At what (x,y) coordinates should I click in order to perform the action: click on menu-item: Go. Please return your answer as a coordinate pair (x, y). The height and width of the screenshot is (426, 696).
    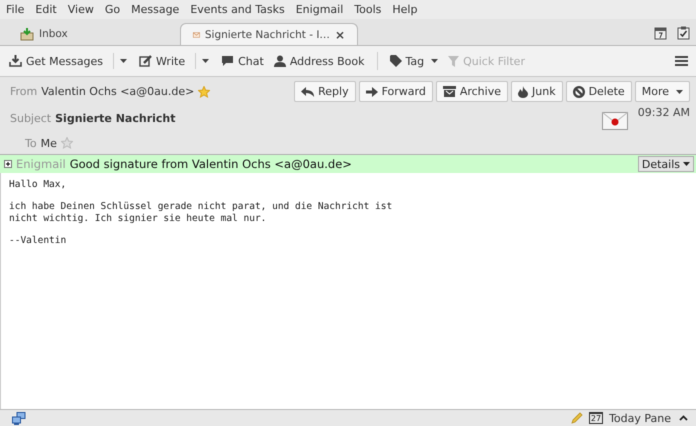
    Looking at the image, I should click on (112, 9).